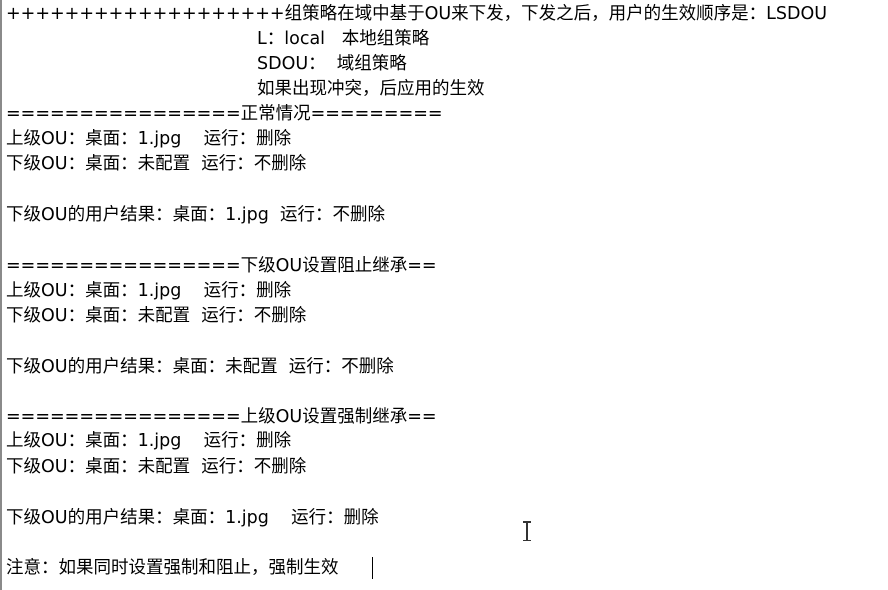  What do you see at coordinates (372, 568) in the screenshot?
I see `text-caret` at bounding box center [372, 568].